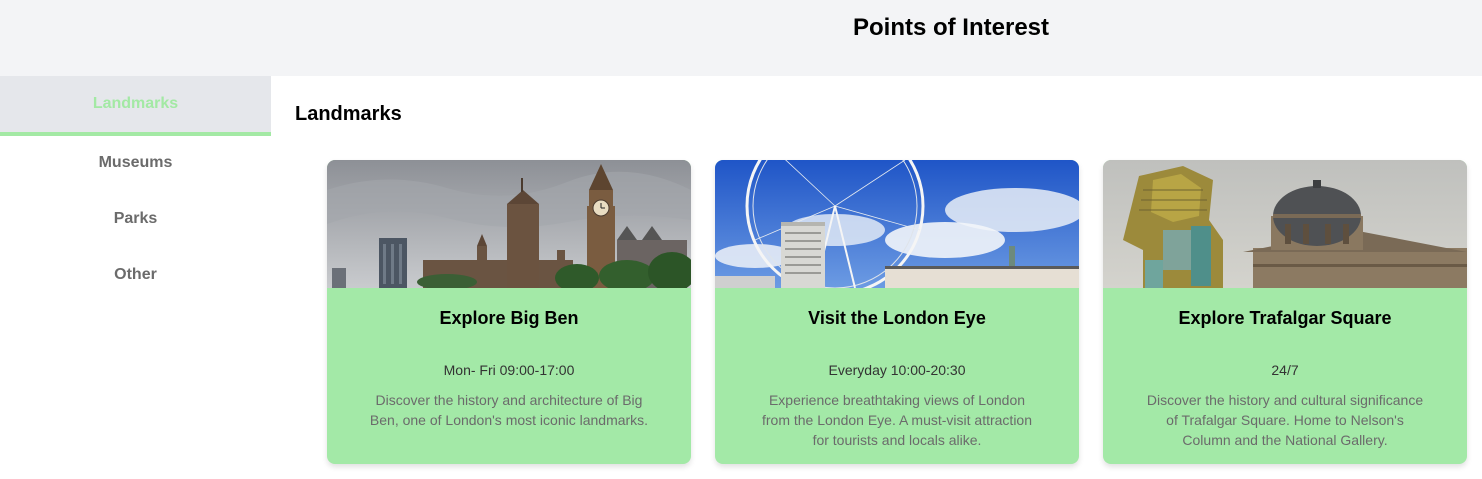 This screenshot has width=1482, height=479. I want to click on card-hours: Mon- Fri 09:00-17:00, so click(509, 370).